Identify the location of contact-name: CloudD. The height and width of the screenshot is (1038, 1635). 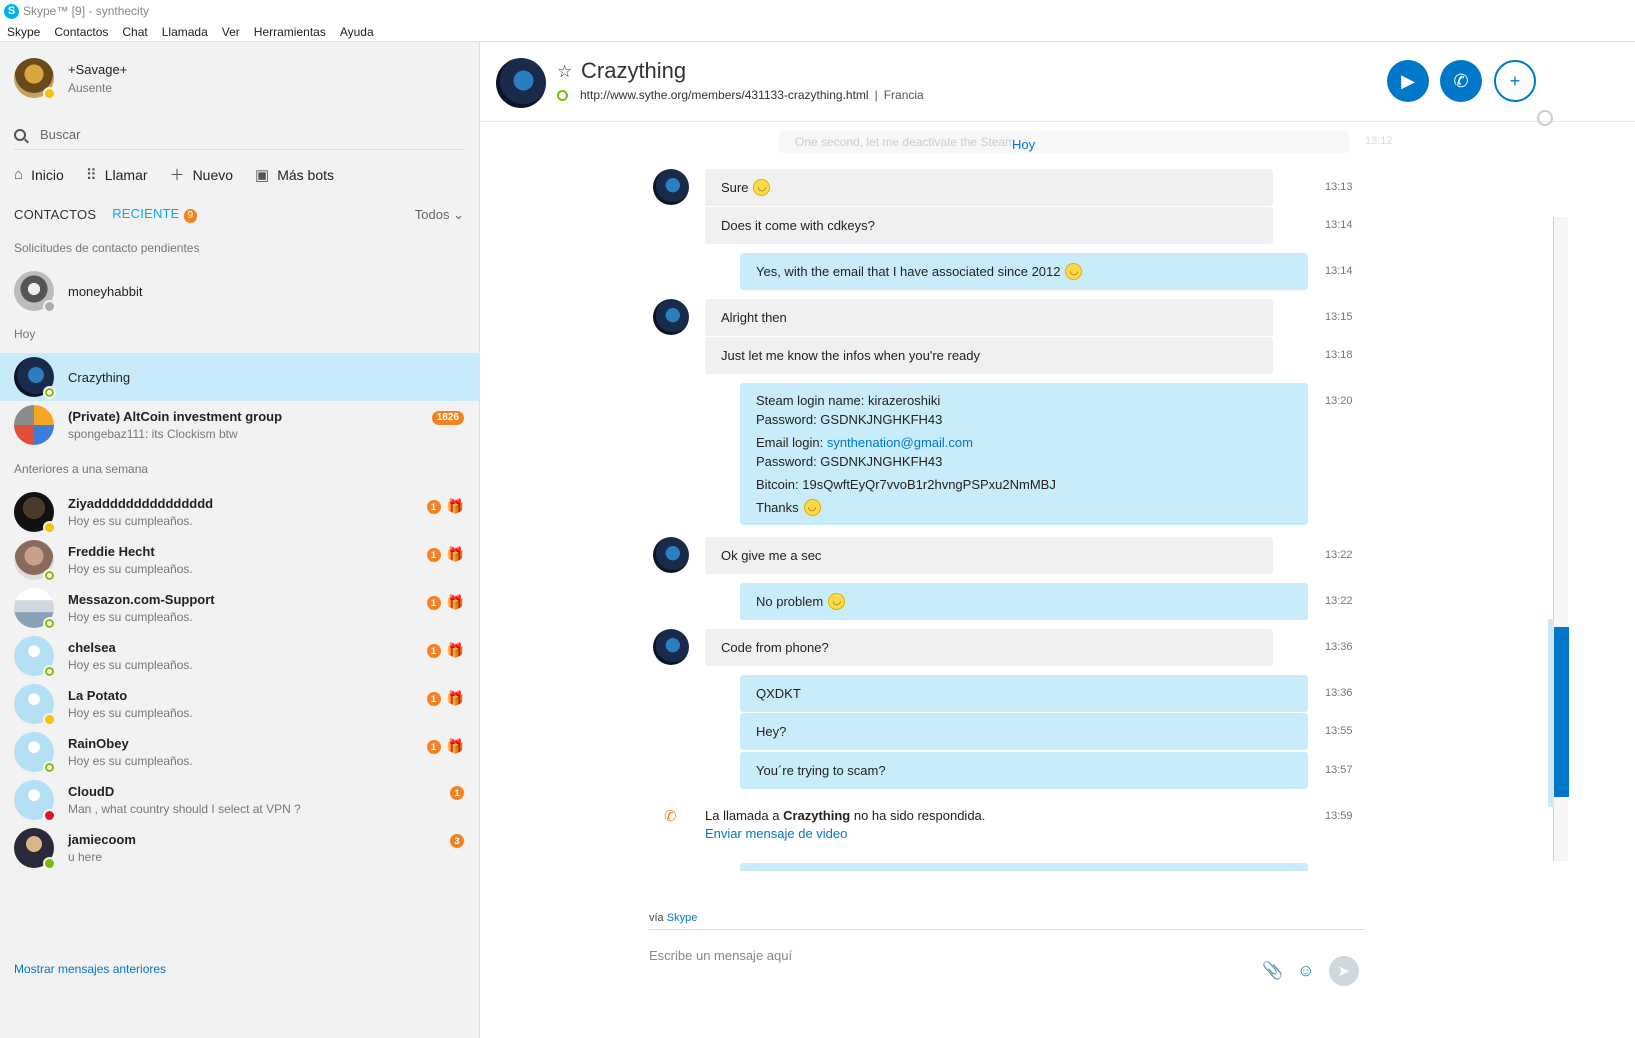
(91, 791).